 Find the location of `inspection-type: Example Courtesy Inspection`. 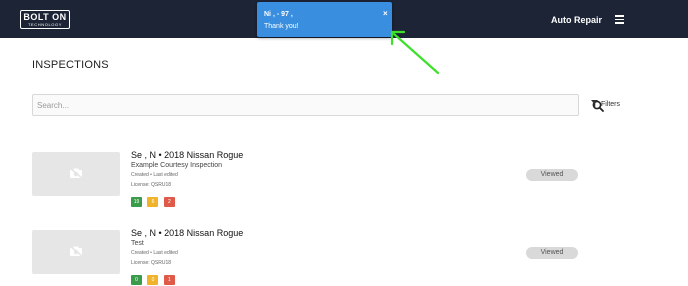

inspection-type: Example Courtesy Inspection is located at coordinates (177, 165).